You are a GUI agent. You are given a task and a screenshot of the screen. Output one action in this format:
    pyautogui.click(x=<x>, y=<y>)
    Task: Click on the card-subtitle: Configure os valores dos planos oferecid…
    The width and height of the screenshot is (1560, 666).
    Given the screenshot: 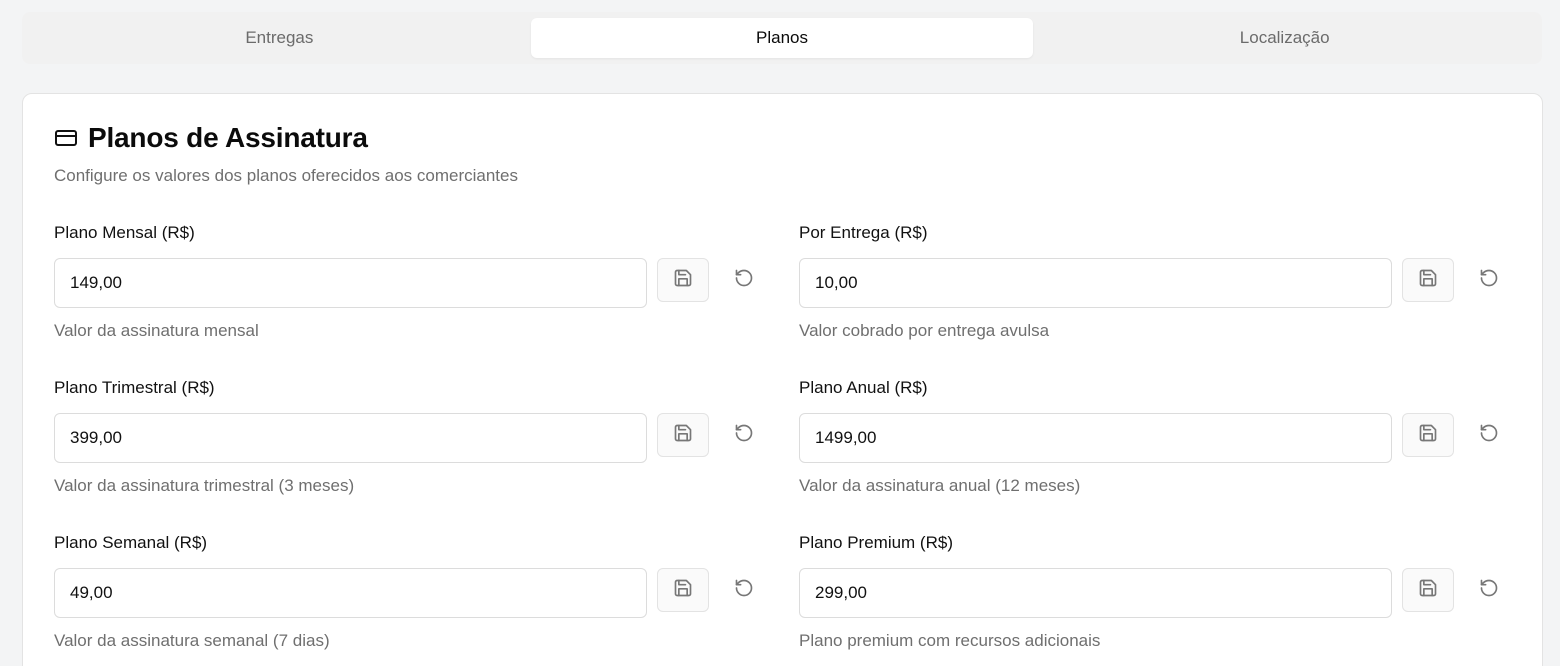 What is the action you would take?
    pyautogui.click(x=286, y=175)
    